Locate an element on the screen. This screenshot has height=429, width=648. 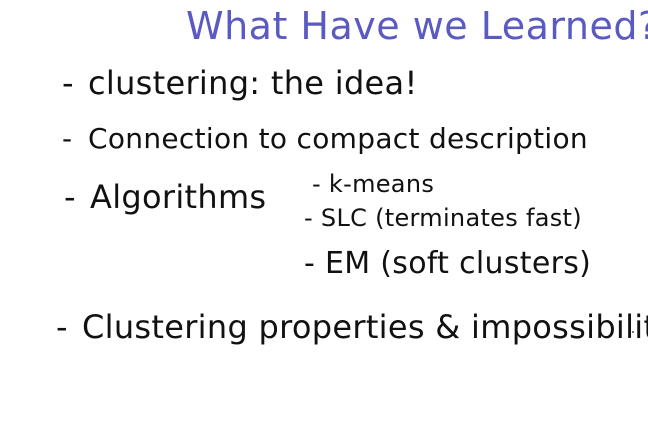
bullet-compact-description: - Connection to compact description is located at coordinates (325, 138).